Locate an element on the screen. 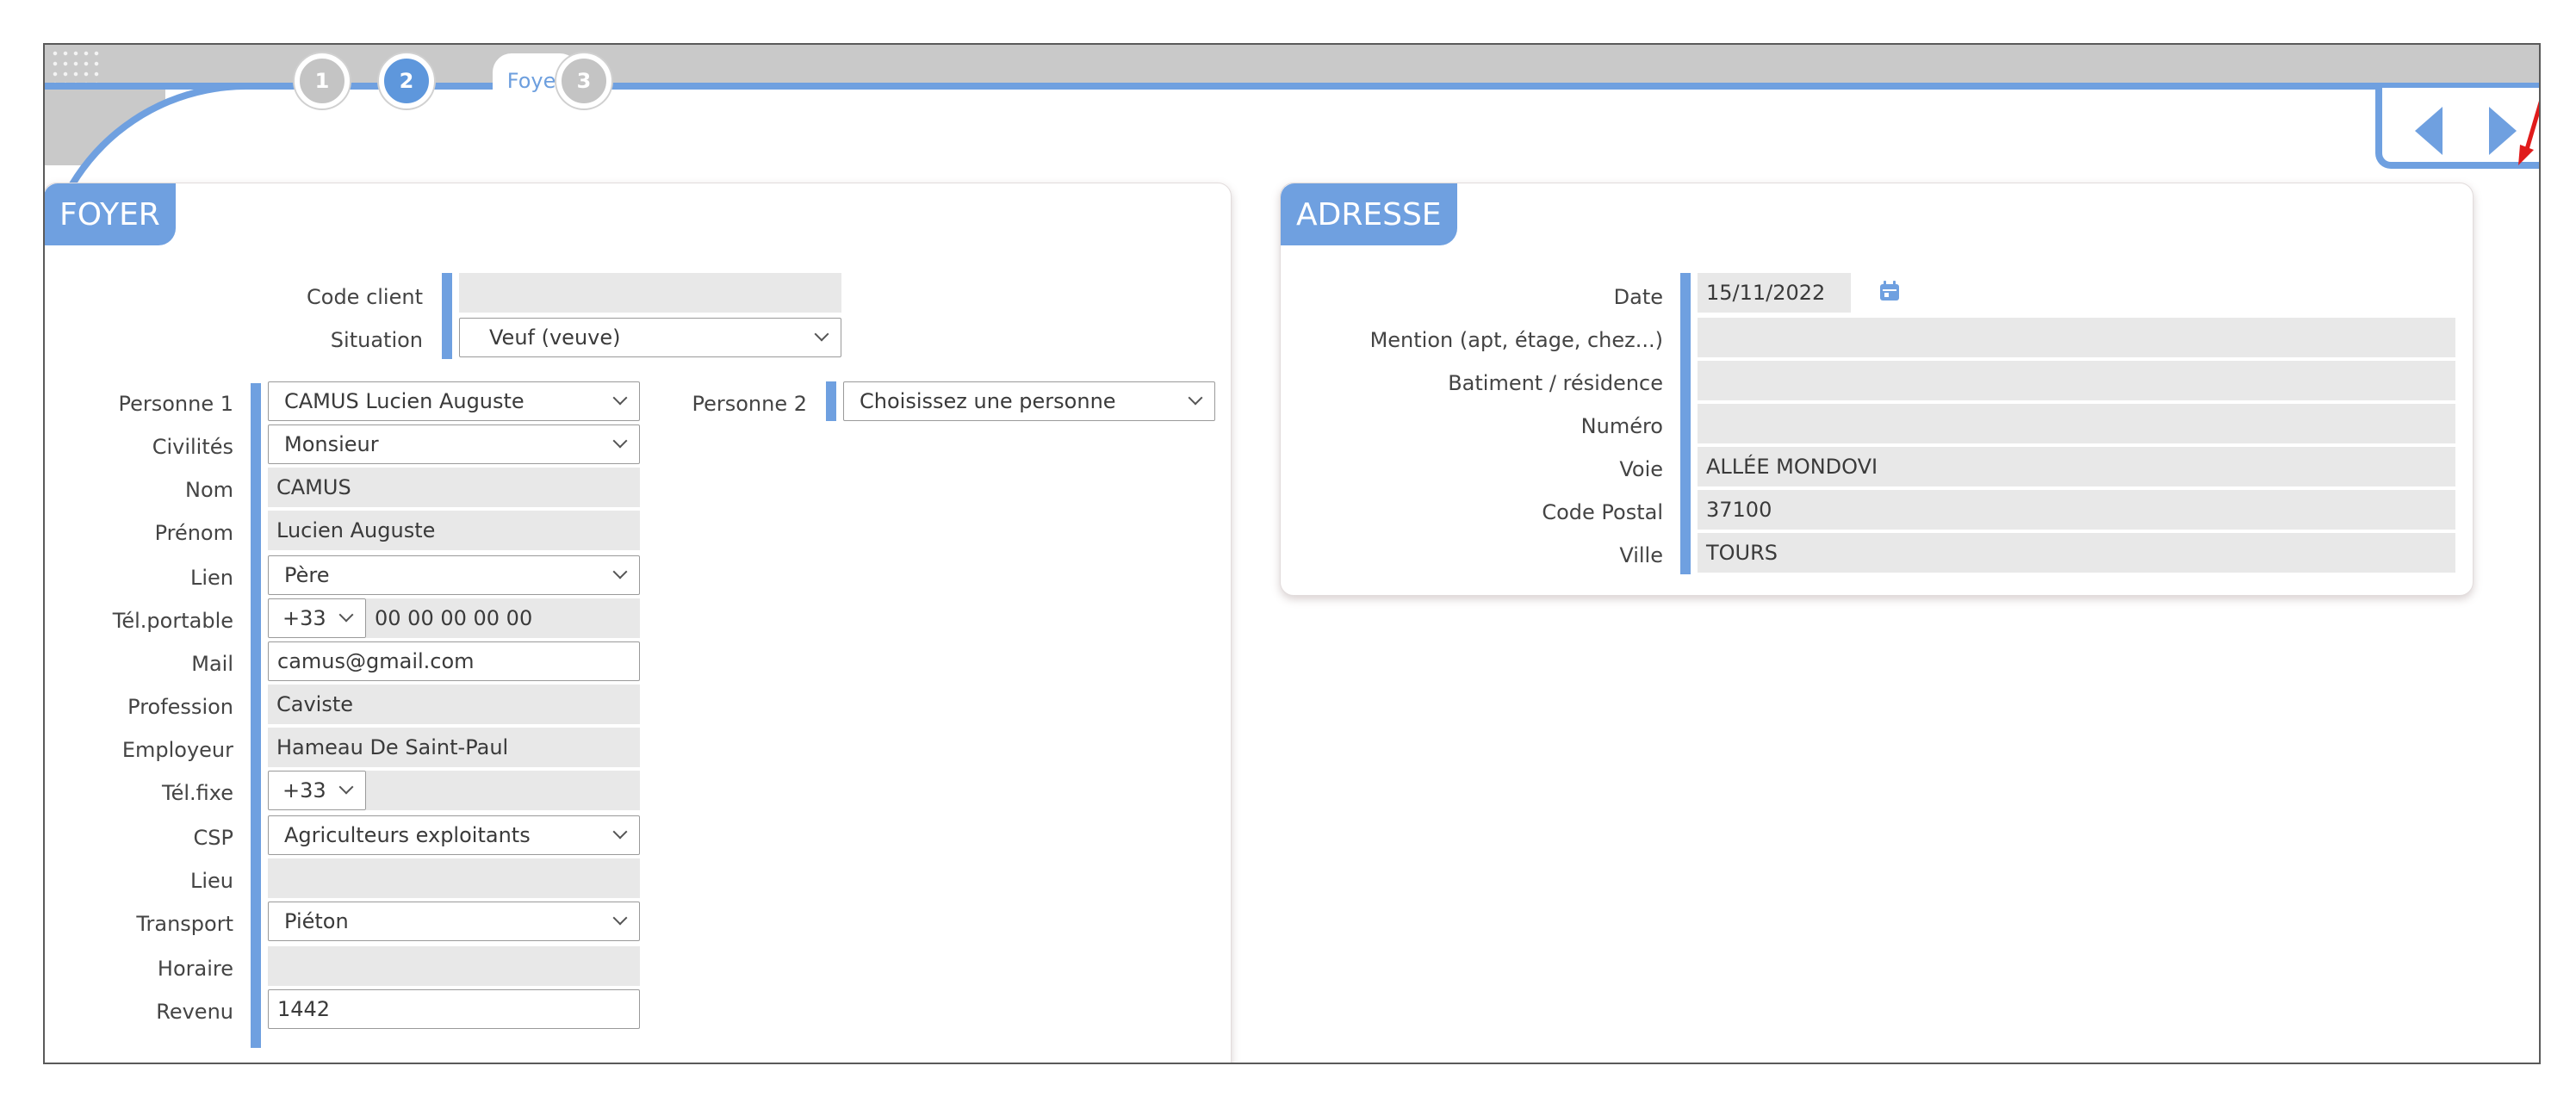 The width and height of the screenshot is (2576, 1103). civilites-value: Monsieur is located at coordinates (331, 444).